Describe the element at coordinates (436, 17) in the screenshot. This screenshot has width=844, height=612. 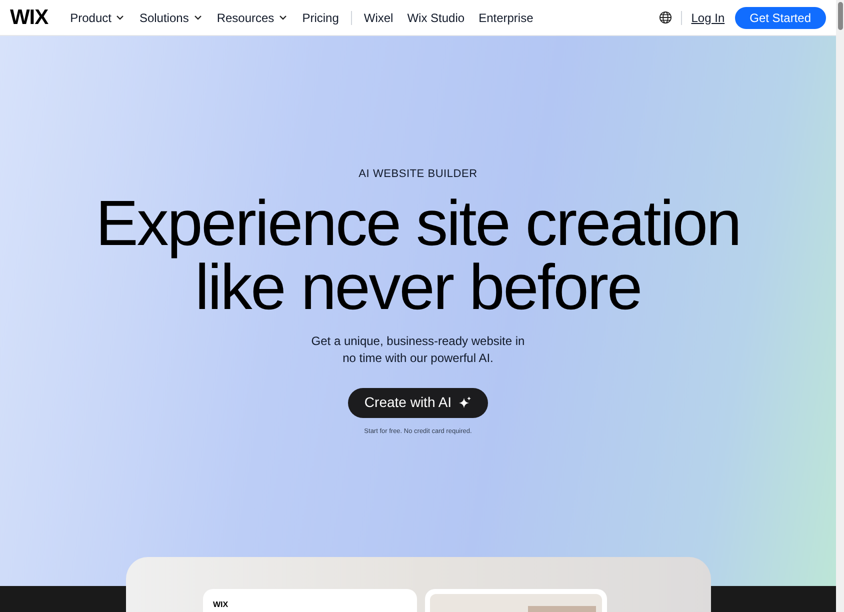
I see `nav-link: Wix Studio` at that location.